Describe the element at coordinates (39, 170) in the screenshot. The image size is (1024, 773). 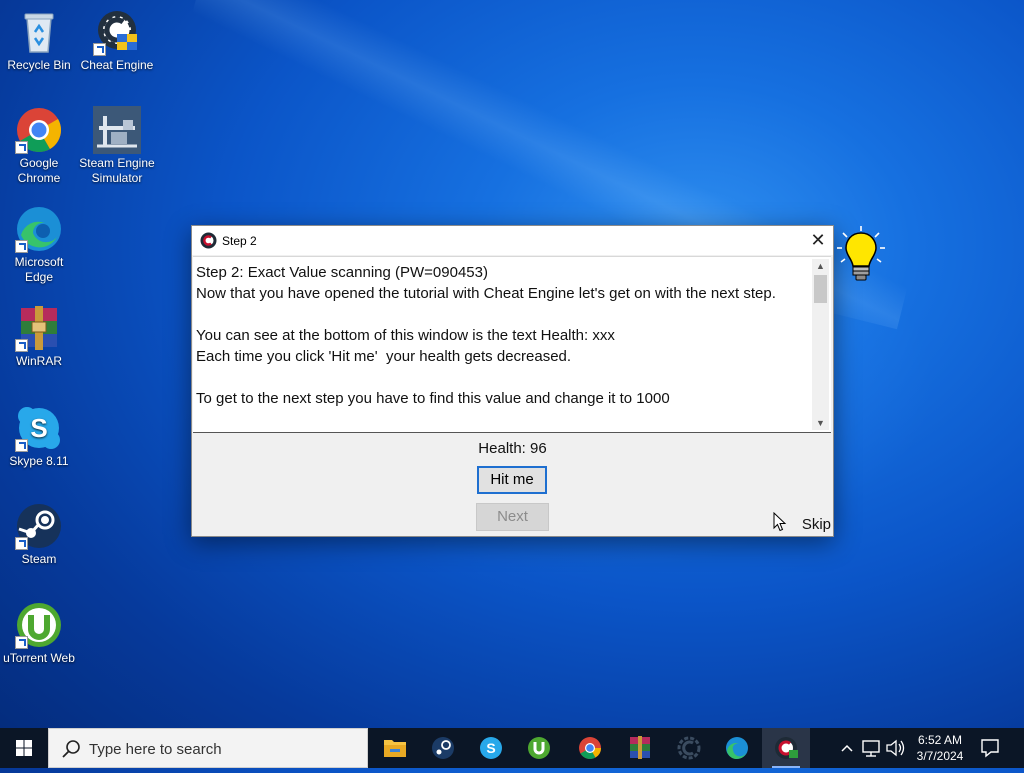
I see `desktop-icon-label: Google Chrome` at that location.